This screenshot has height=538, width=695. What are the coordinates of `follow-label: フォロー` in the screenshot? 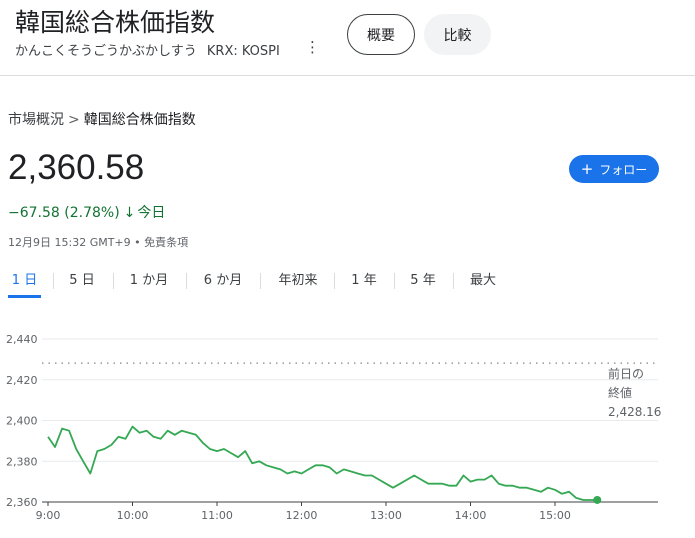 It's located at (623, 169).